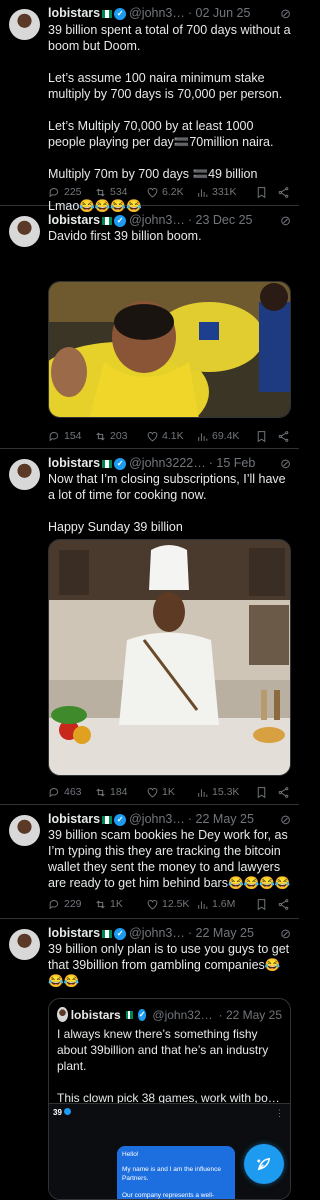 This screenshot has height=1200, width=320. I want to click on repost-button: 1K, so click(120, 904).